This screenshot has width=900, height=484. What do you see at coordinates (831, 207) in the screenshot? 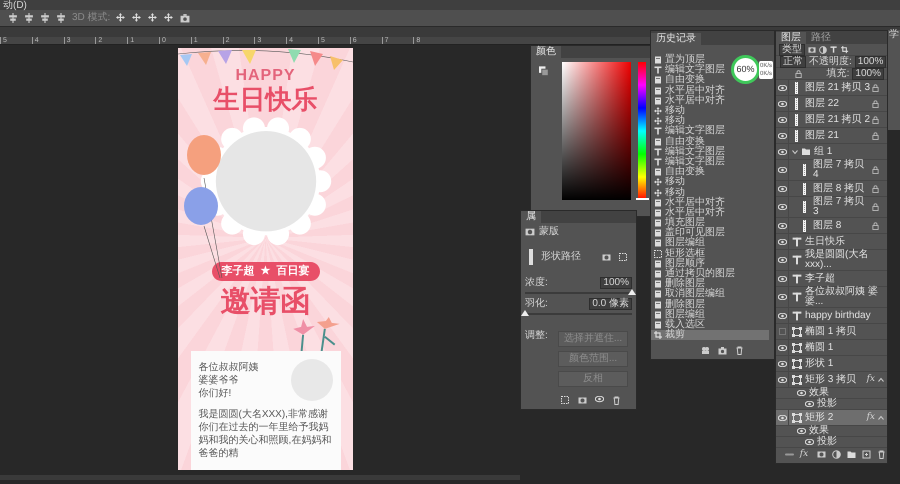
I see `layer-row: 图层 7 拷贝 3` at bounding box center [831, 207].